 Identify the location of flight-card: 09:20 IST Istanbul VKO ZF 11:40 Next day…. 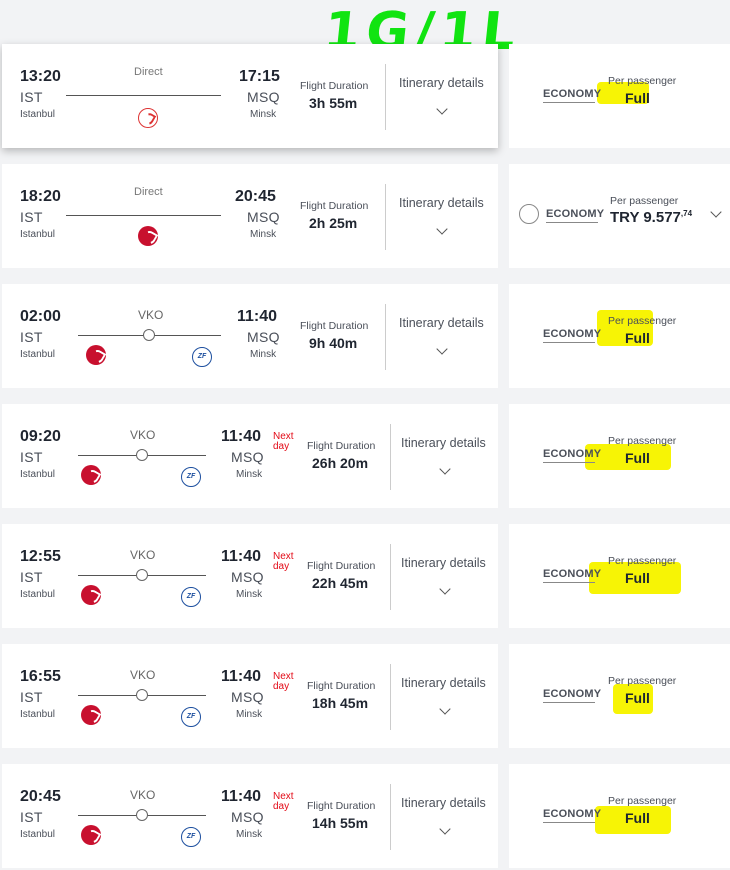
(250, 456).